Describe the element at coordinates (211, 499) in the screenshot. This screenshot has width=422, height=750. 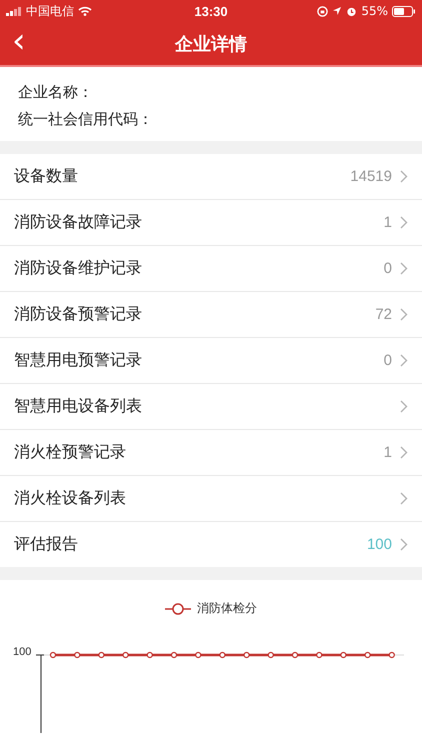
I see `list-row: 消火栓设备列表` at that location.